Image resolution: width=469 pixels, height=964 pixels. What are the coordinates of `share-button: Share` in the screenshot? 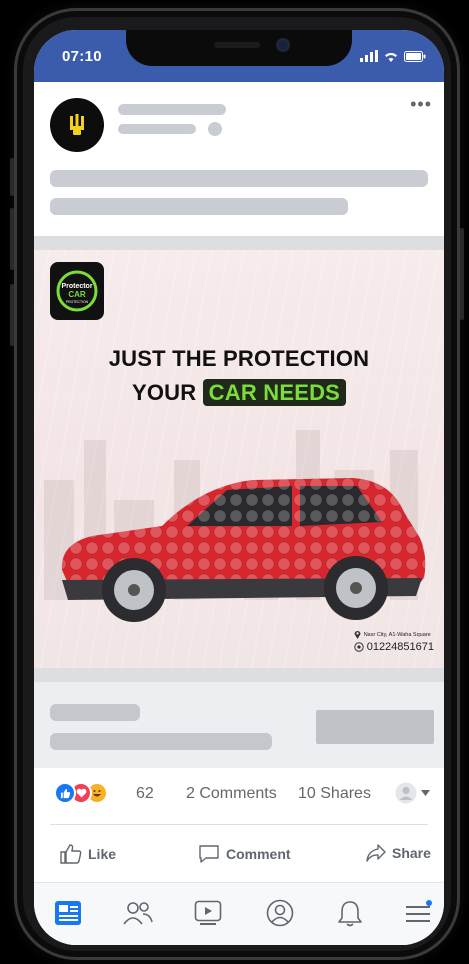 It's located at (398, 853).